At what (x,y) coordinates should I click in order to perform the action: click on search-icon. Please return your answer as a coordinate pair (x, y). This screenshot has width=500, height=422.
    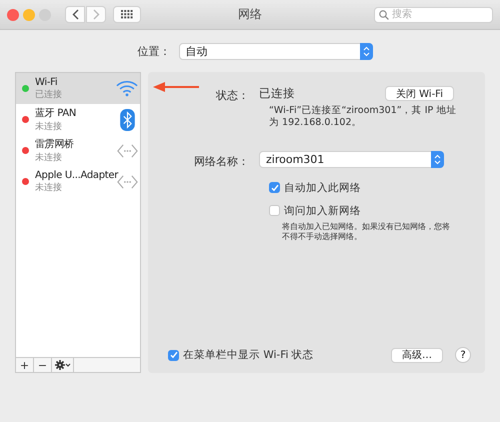
    Looking at the image, I should click on (384, 15).